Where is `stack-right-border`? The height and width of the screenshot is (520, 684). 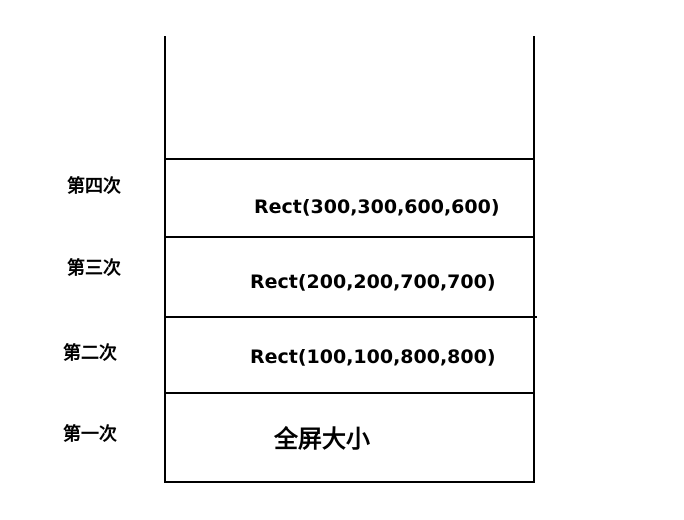
stack-right-border is located at coordinates (534, 259).